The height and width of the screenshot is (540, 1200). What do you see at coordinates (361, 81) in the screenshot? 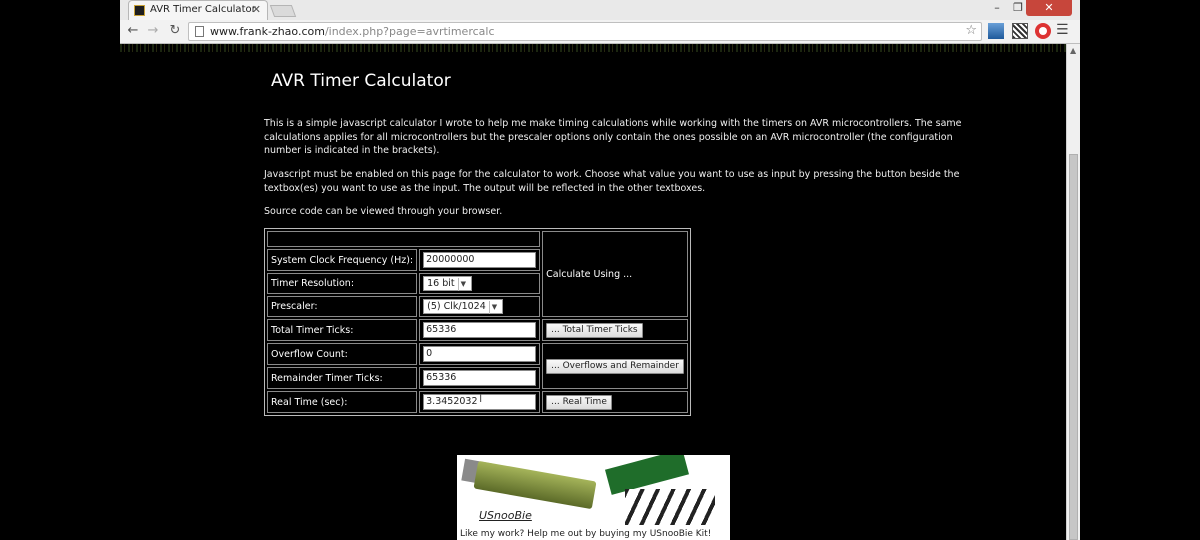
I see `page-title: AVR Timer Calculator` at bounding box center [361, 81].